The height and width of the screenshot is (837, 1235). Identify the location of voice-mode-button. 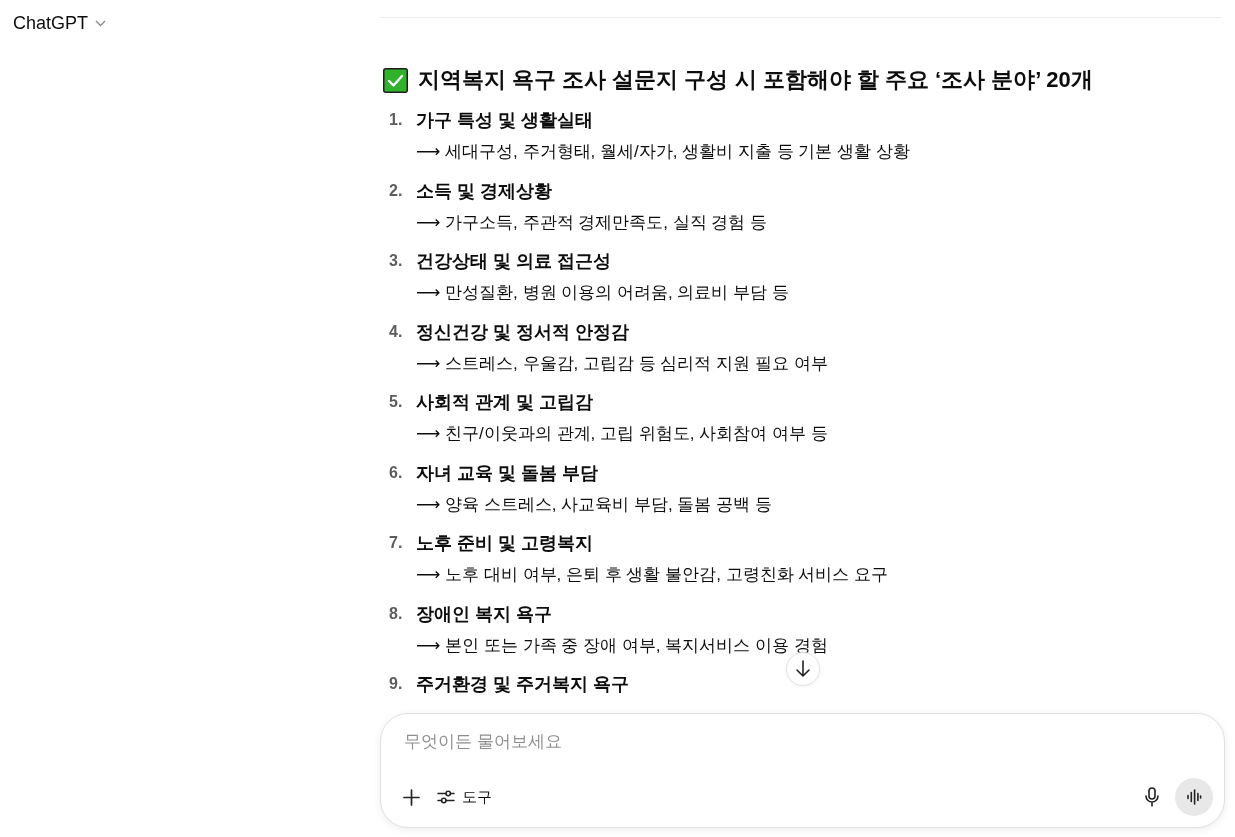
(1194, 797).